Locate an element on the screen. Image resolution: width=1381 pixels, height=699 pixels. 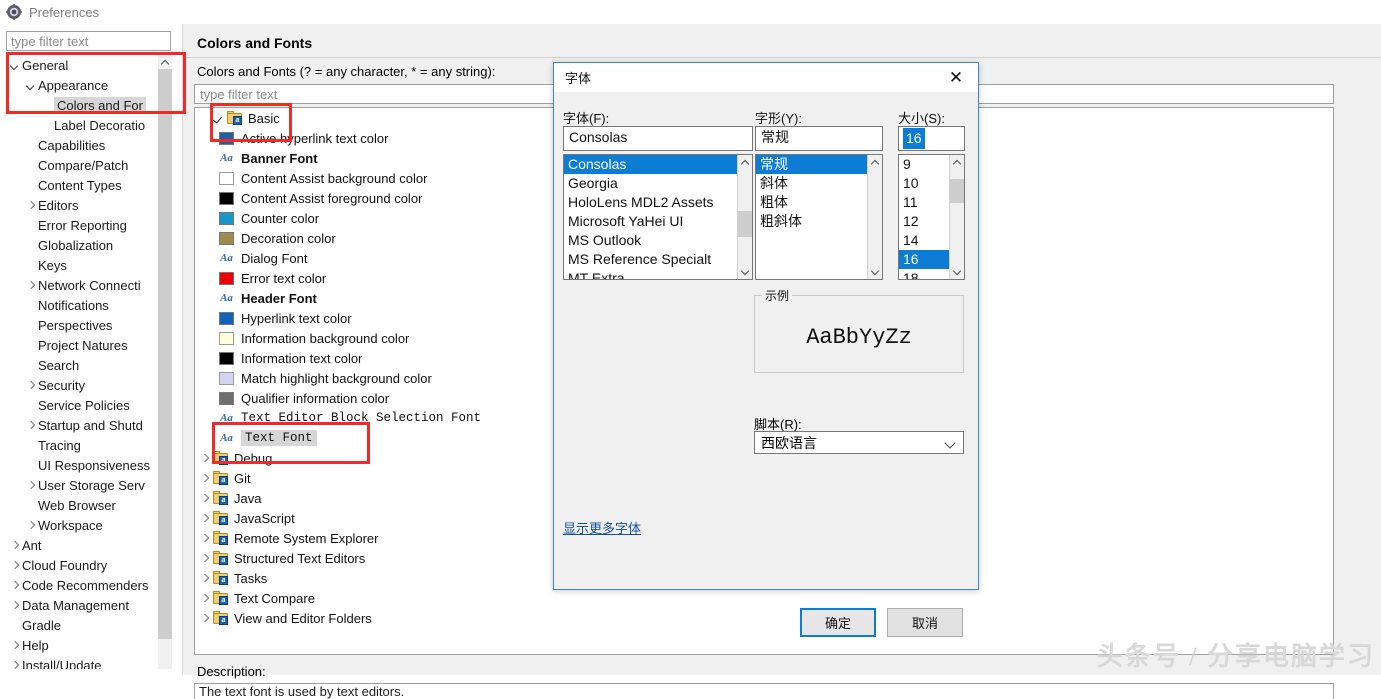
sidebar-item-gradle: Gradle is located at coordinates (88, 625).